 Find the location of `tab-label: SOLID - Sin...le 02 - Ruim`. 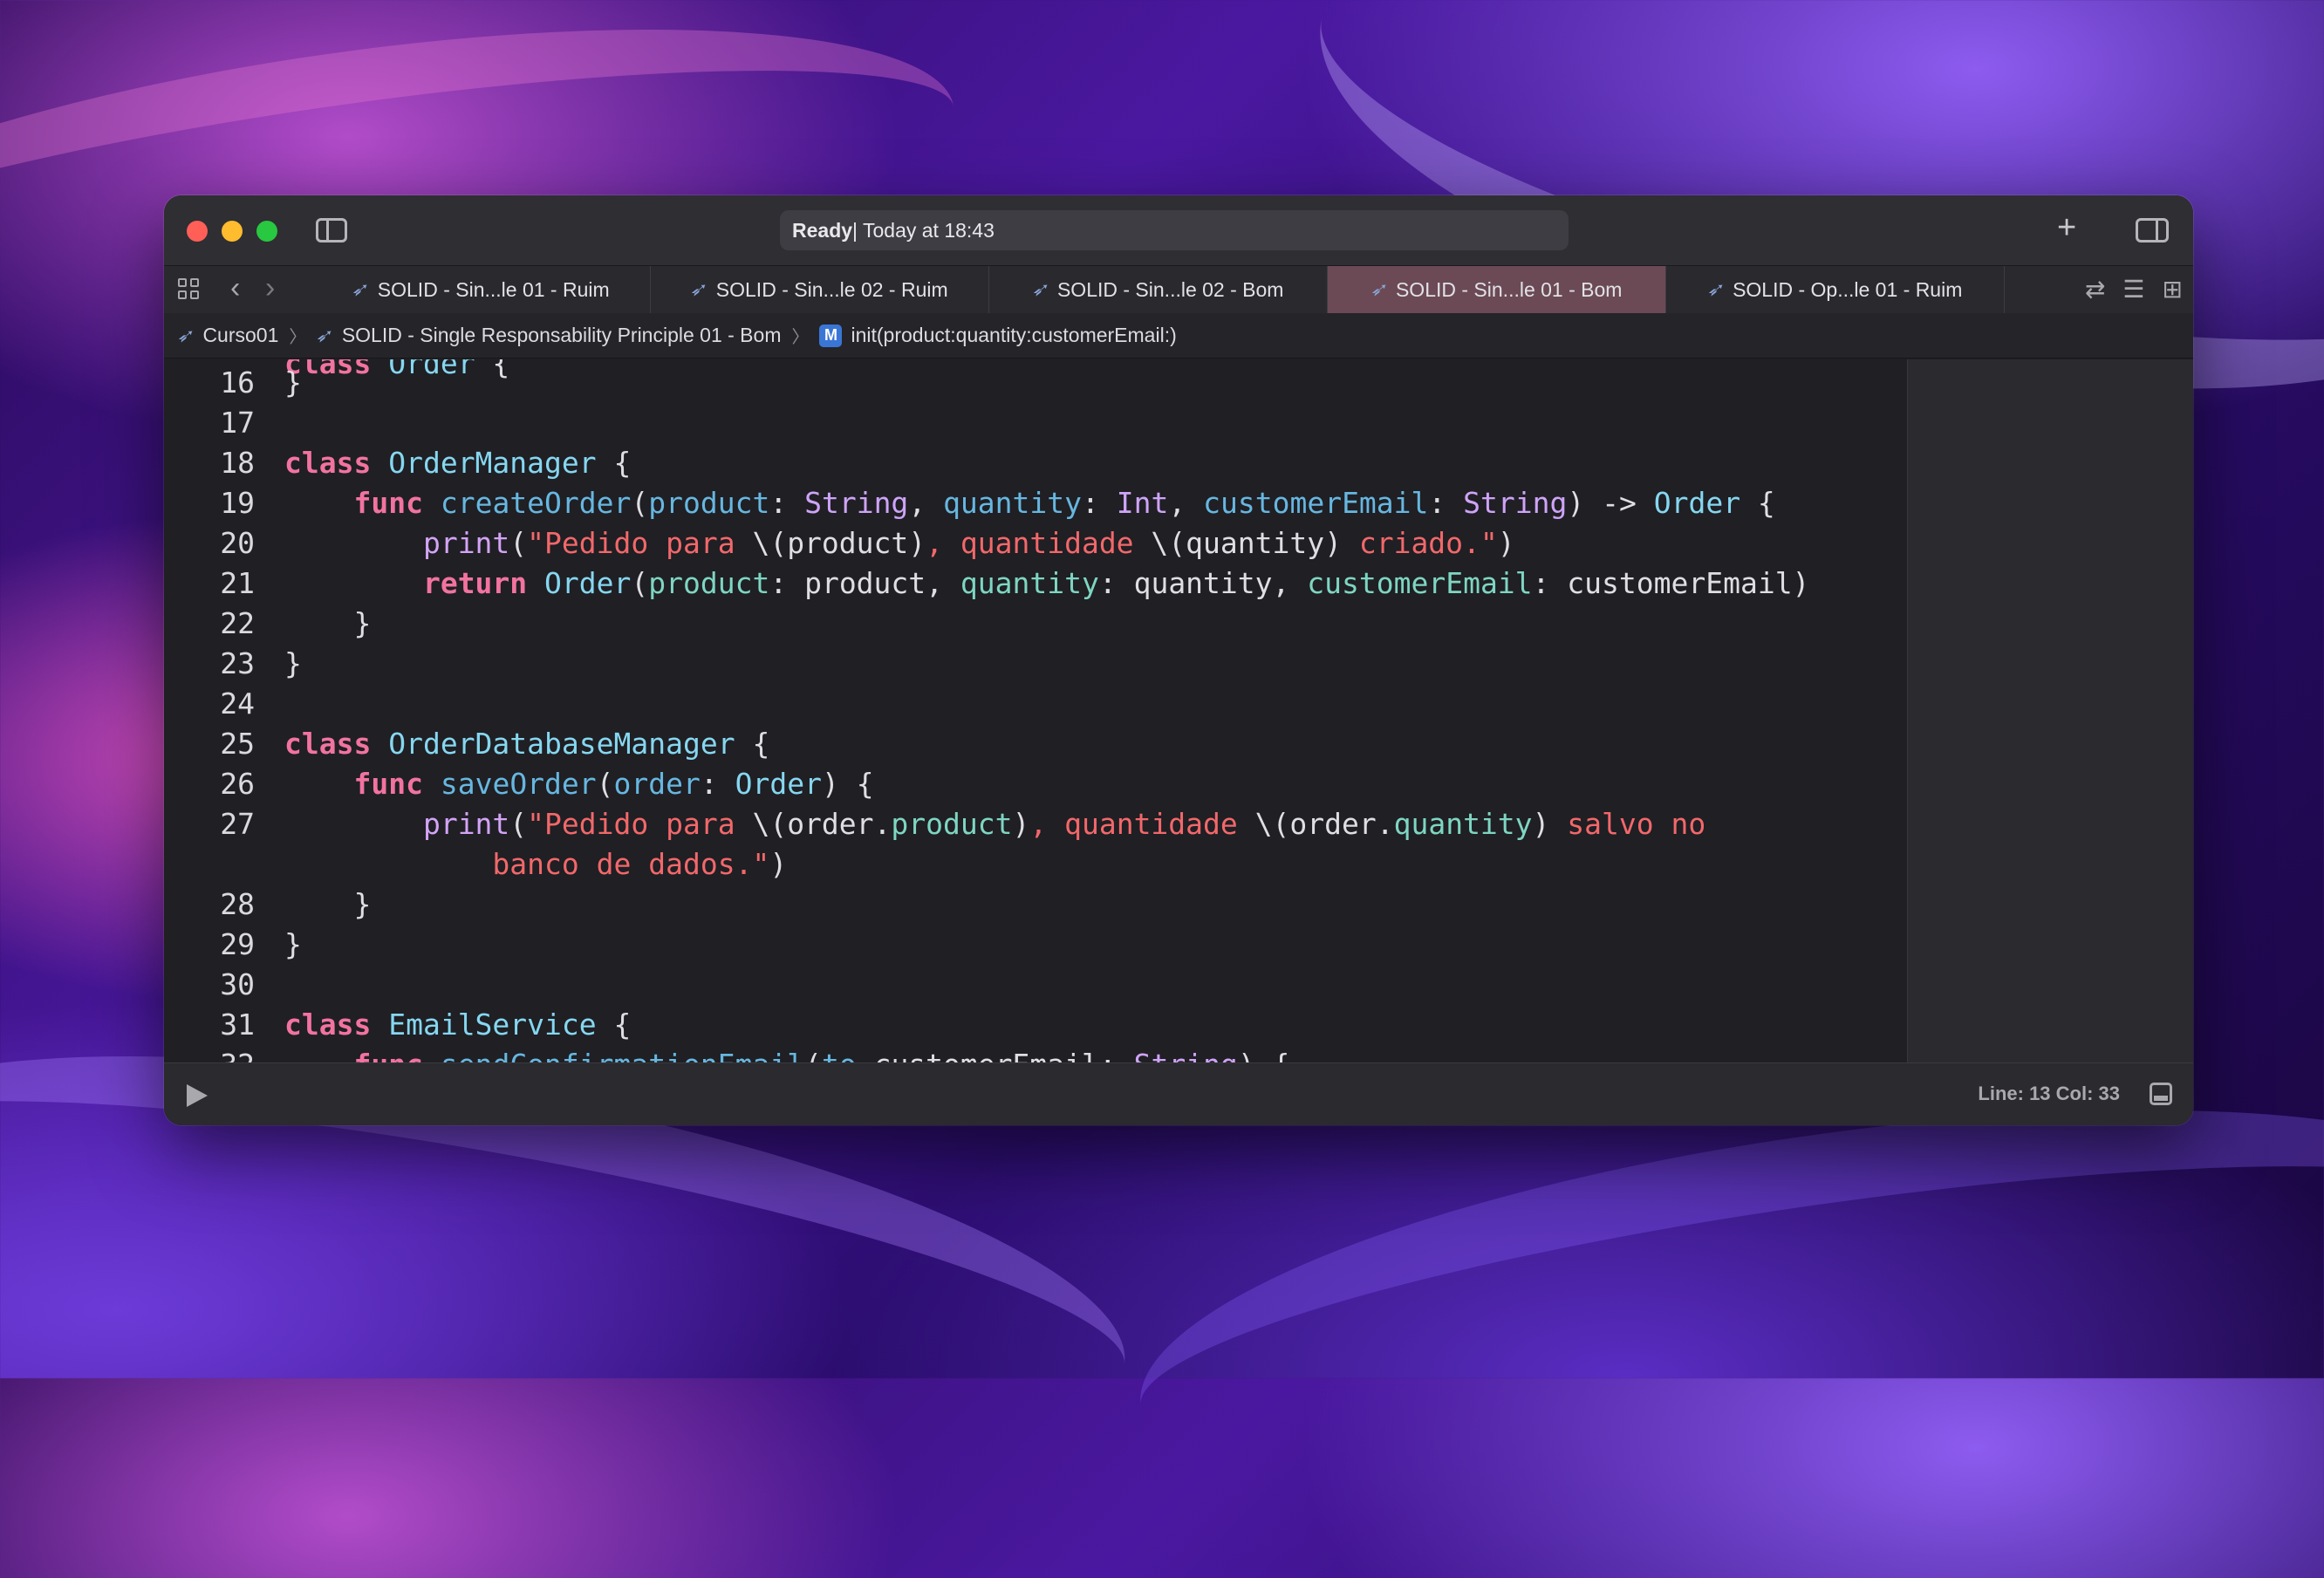

tab-label: SOLID - Sin...le 02 - Ruim is located at coordinates (832, 289).